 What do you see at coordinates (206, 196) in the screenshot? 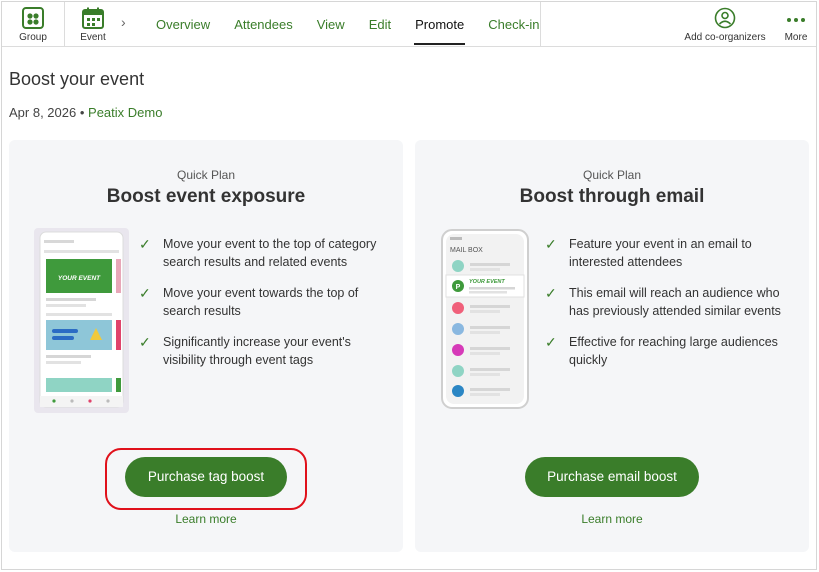
I see `plan-title: Boost event exposure` at bounding box center [206, 196].